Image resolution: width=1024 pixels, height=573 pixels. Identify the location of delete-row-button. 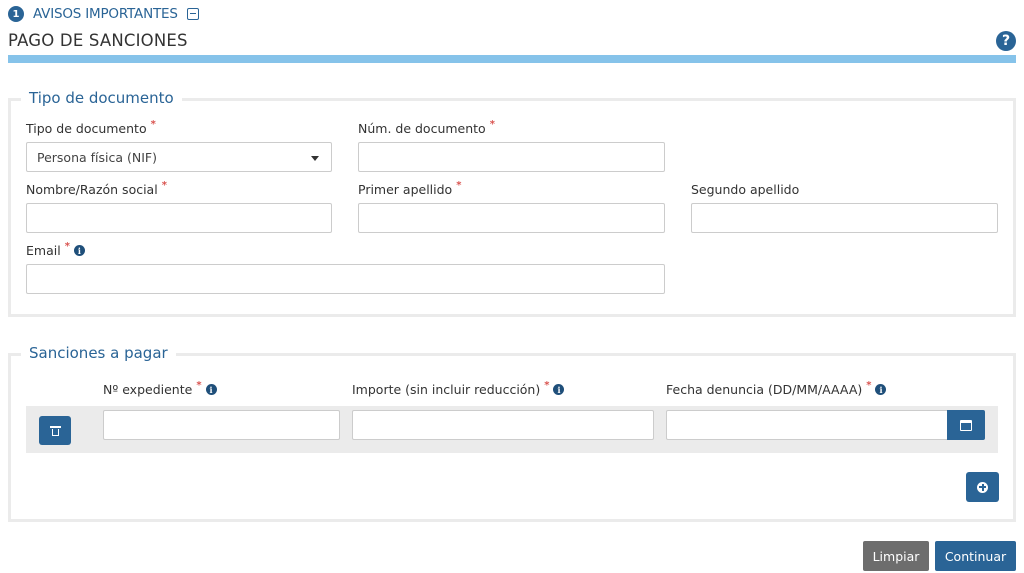
(55, 430).